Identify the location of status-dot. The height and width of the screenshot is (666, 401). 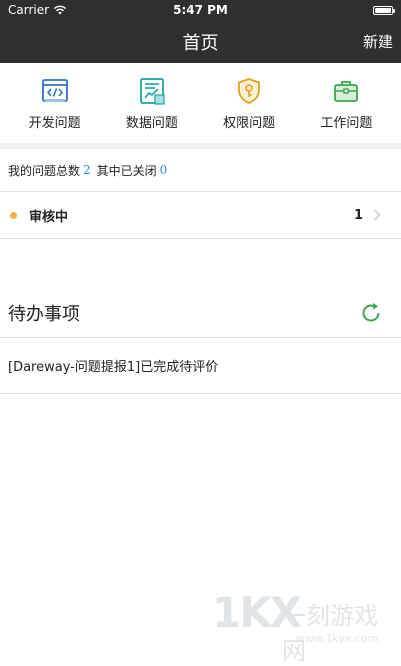
(13, 215).